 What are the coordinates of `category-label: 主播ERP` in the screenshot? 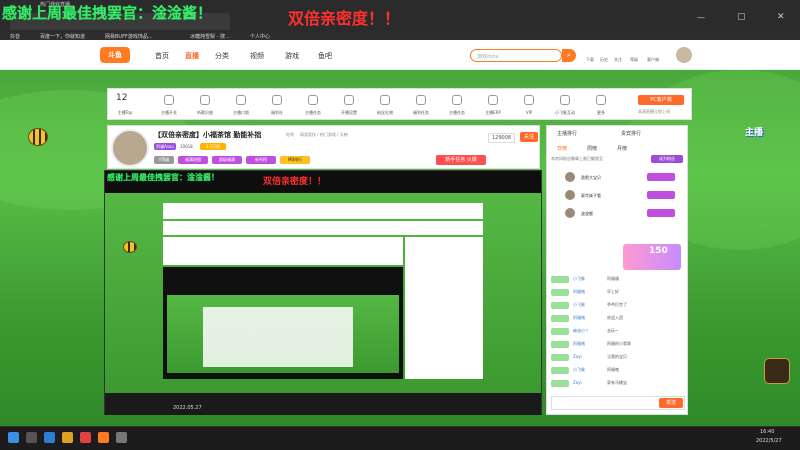 It's located at (493, 113).